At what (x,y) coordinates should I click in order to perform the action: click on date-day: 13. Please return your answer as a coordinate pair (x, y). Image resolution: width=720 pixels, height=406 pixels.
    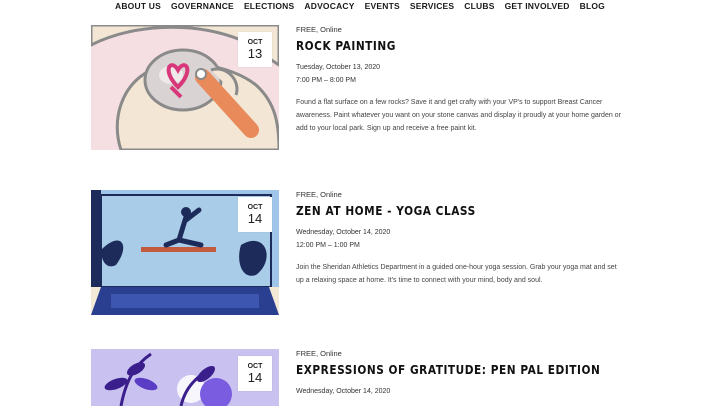
    Looking at the image, I should click on (255, 53).